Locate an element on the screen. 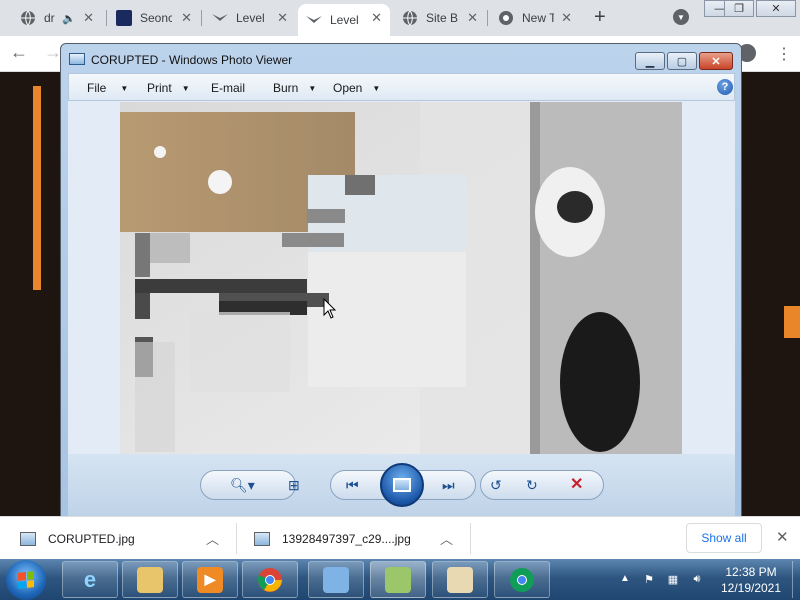 This screenshot has width=800, height=600. maximize-window-button: ❐ is located at coordinates (739, 8).